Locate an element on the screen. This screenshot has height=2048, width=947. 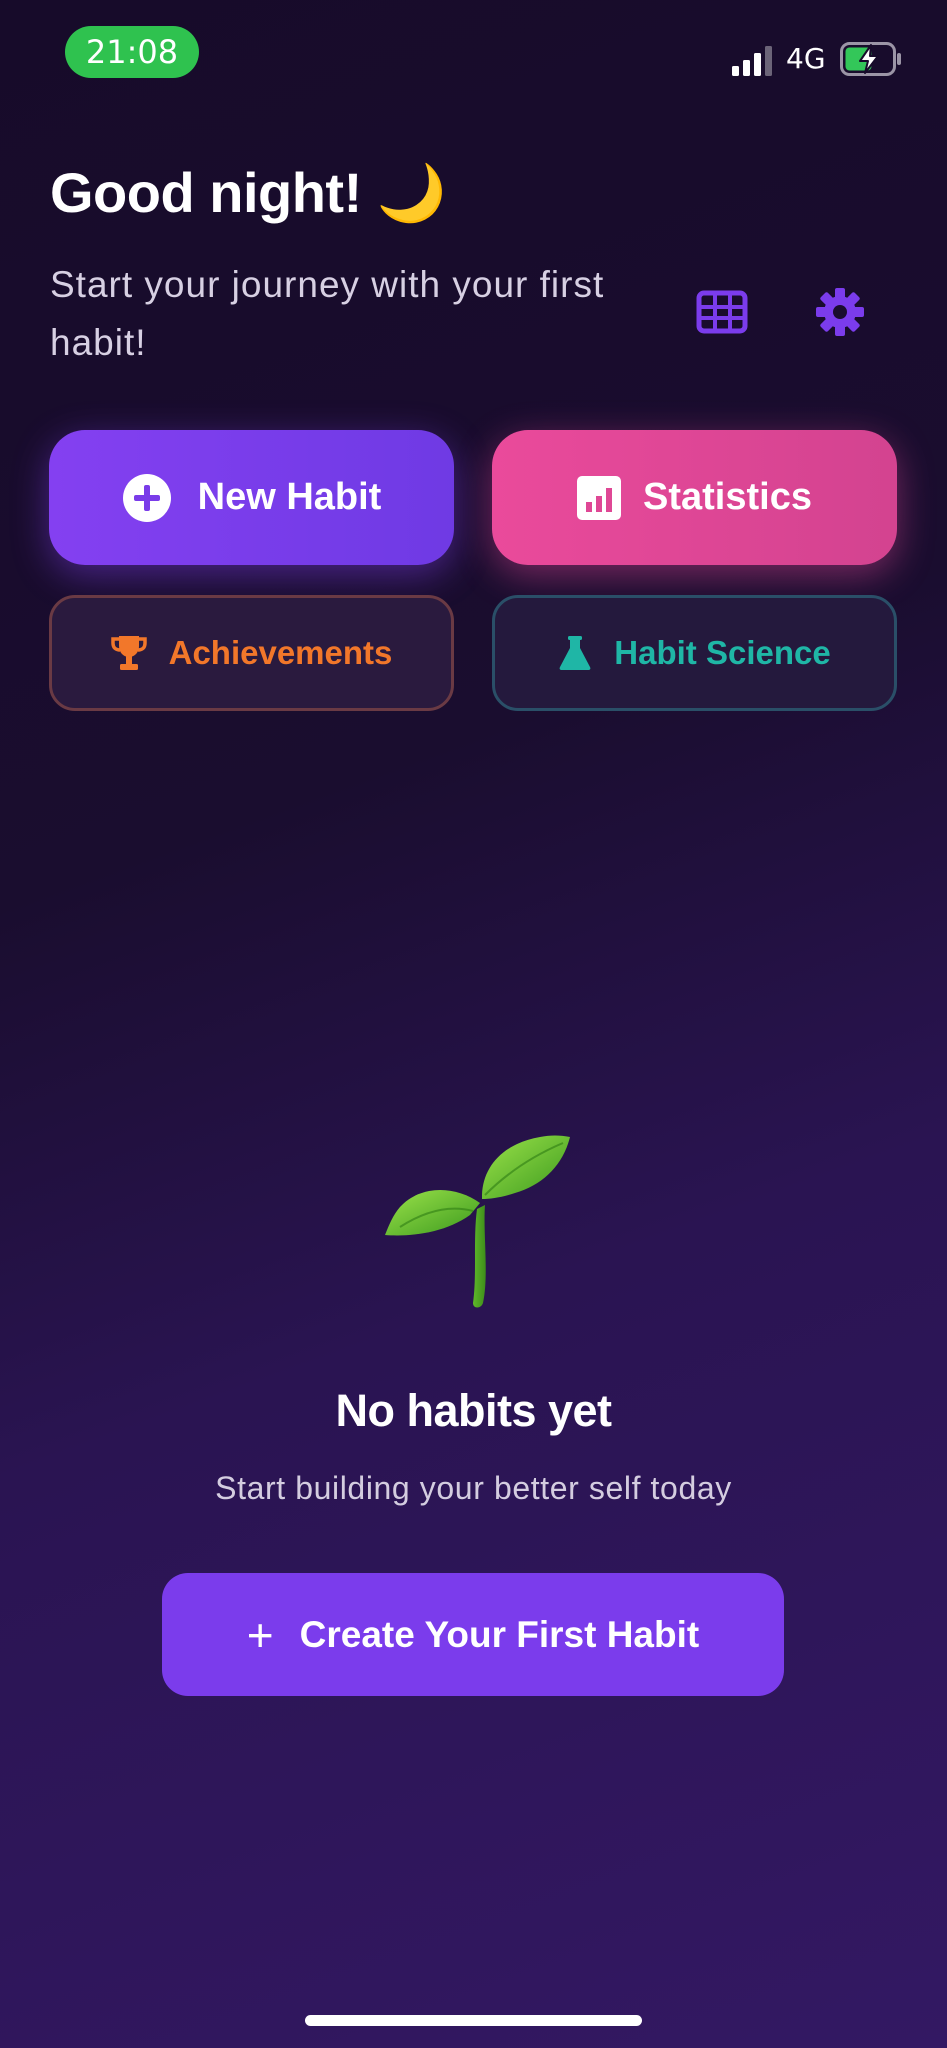
create-first-habit-label: Create Your First Habit is located at coordinates (499, 1634).